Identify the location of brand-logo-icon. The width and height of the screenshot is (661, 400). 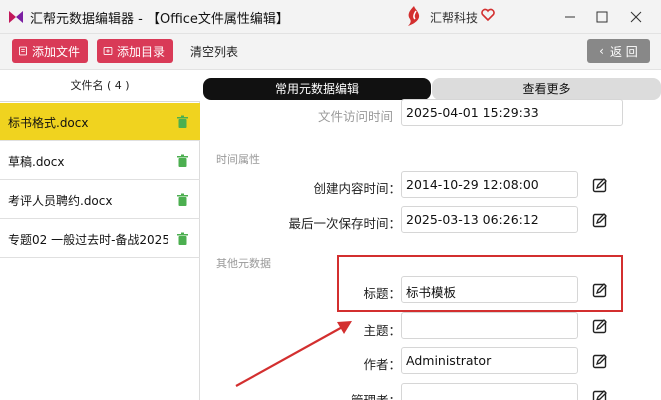
(414, 16).